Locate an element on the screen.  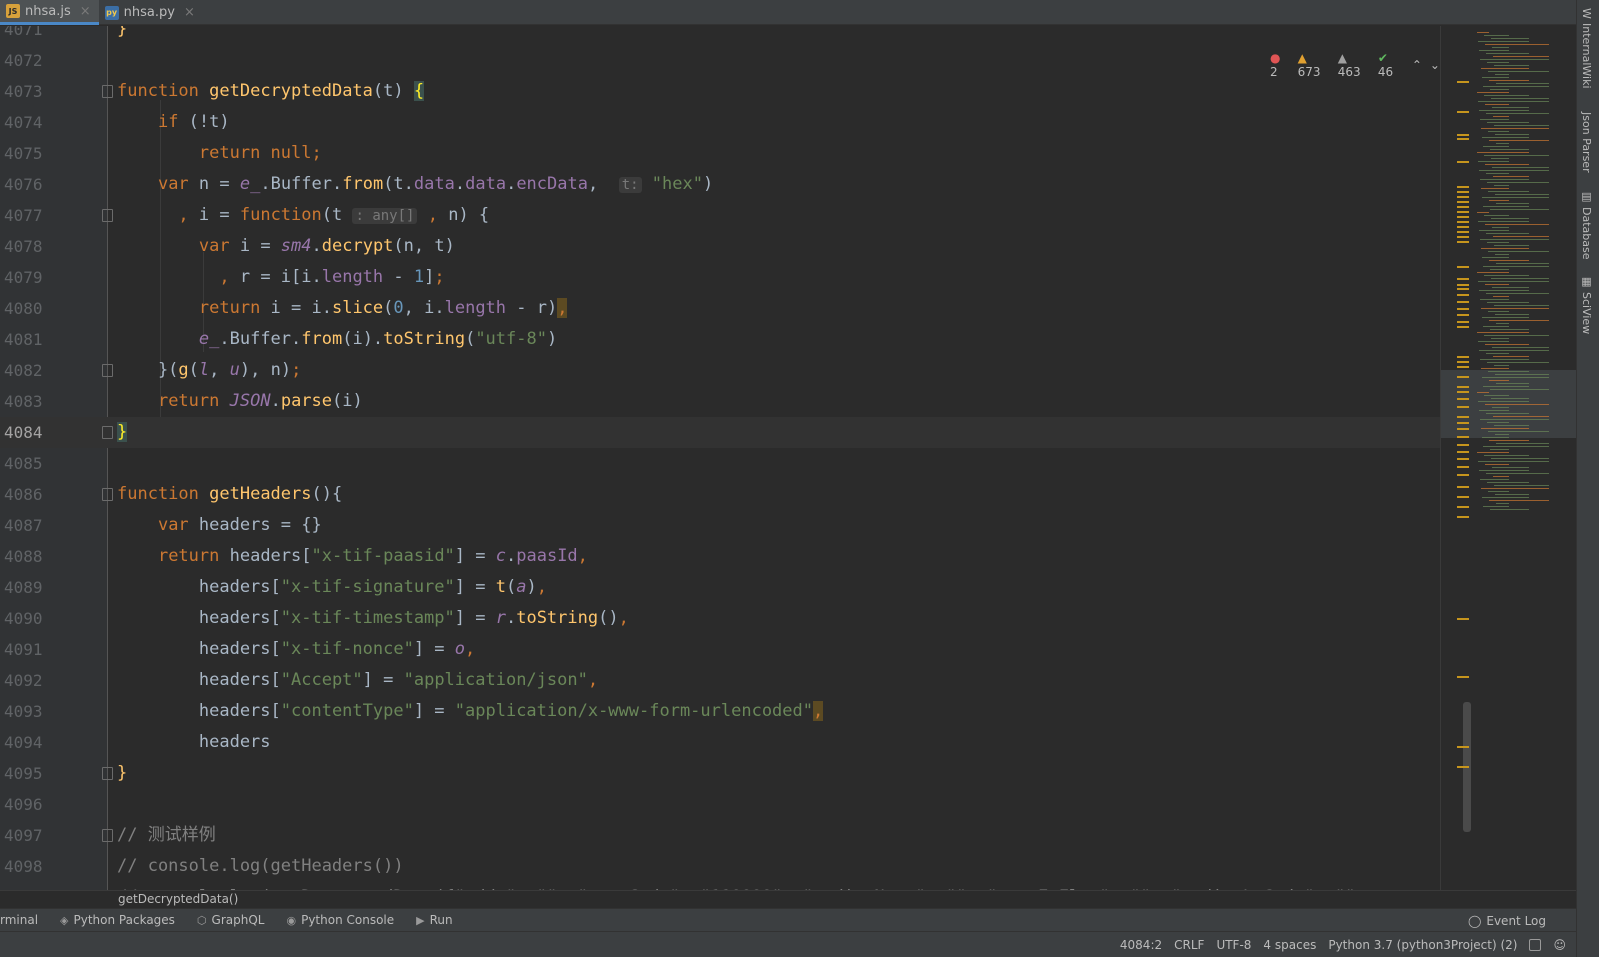
code-line: 4096 is located at coordinates (720, 804).